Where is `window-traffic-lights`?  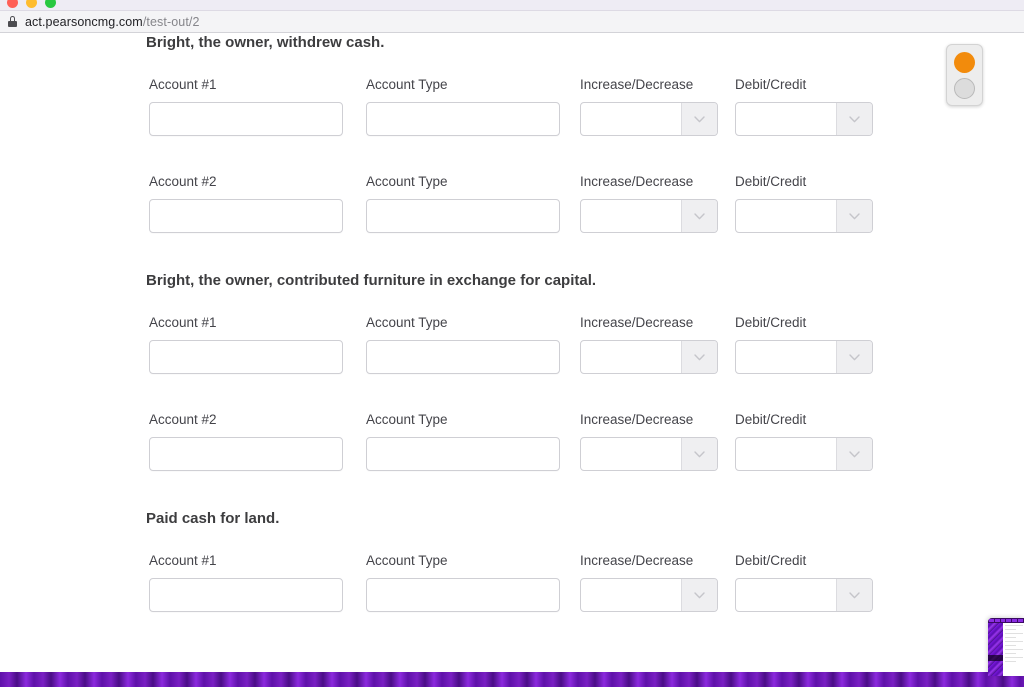
window-traffic-lights is located at coordinates (31, 4).